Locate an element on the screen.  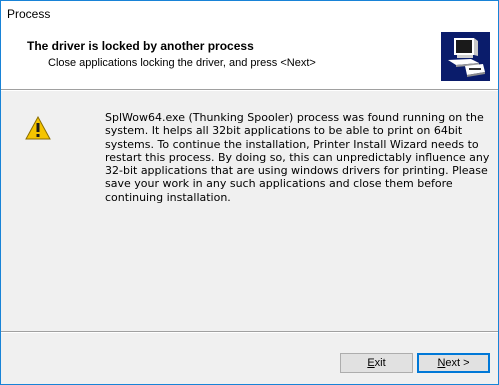
next-button: Next > is located at coordinates (453, 363).